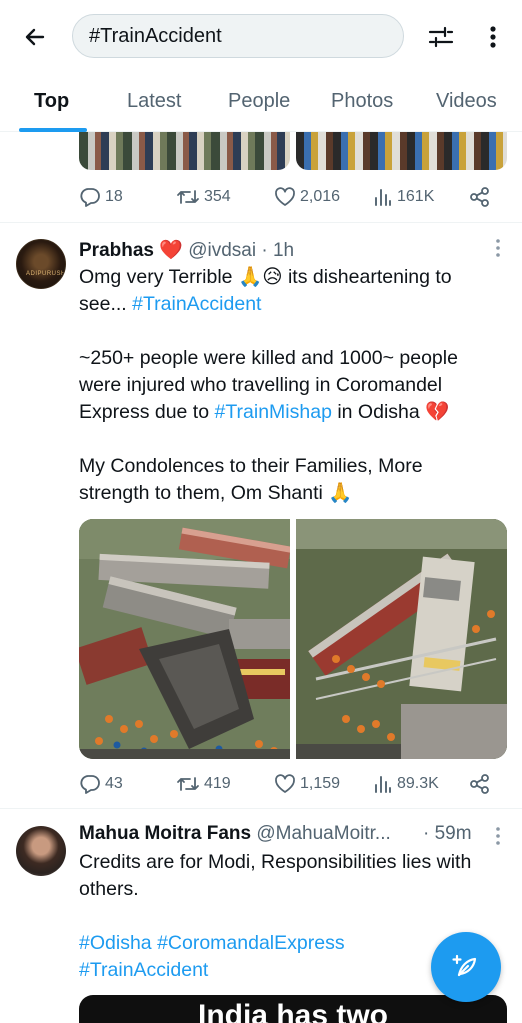 Image resolution: width=522 pixels, height=1023 pixels. Describe the element at coordinates (320, 196) in the screenshot. I see `like-count: 2,016` at that location.